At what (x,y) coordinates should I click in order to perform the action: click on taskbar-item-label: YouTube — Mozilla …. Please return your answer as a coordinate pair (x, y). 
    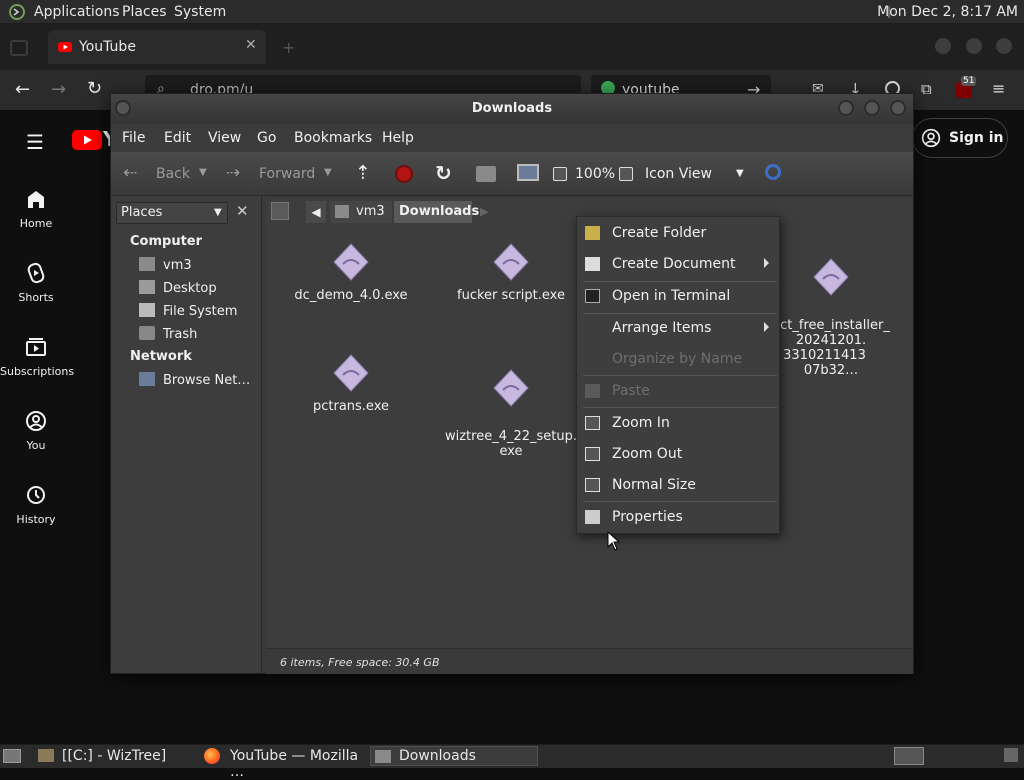
    Looking at the image, I should click on (294, 764).